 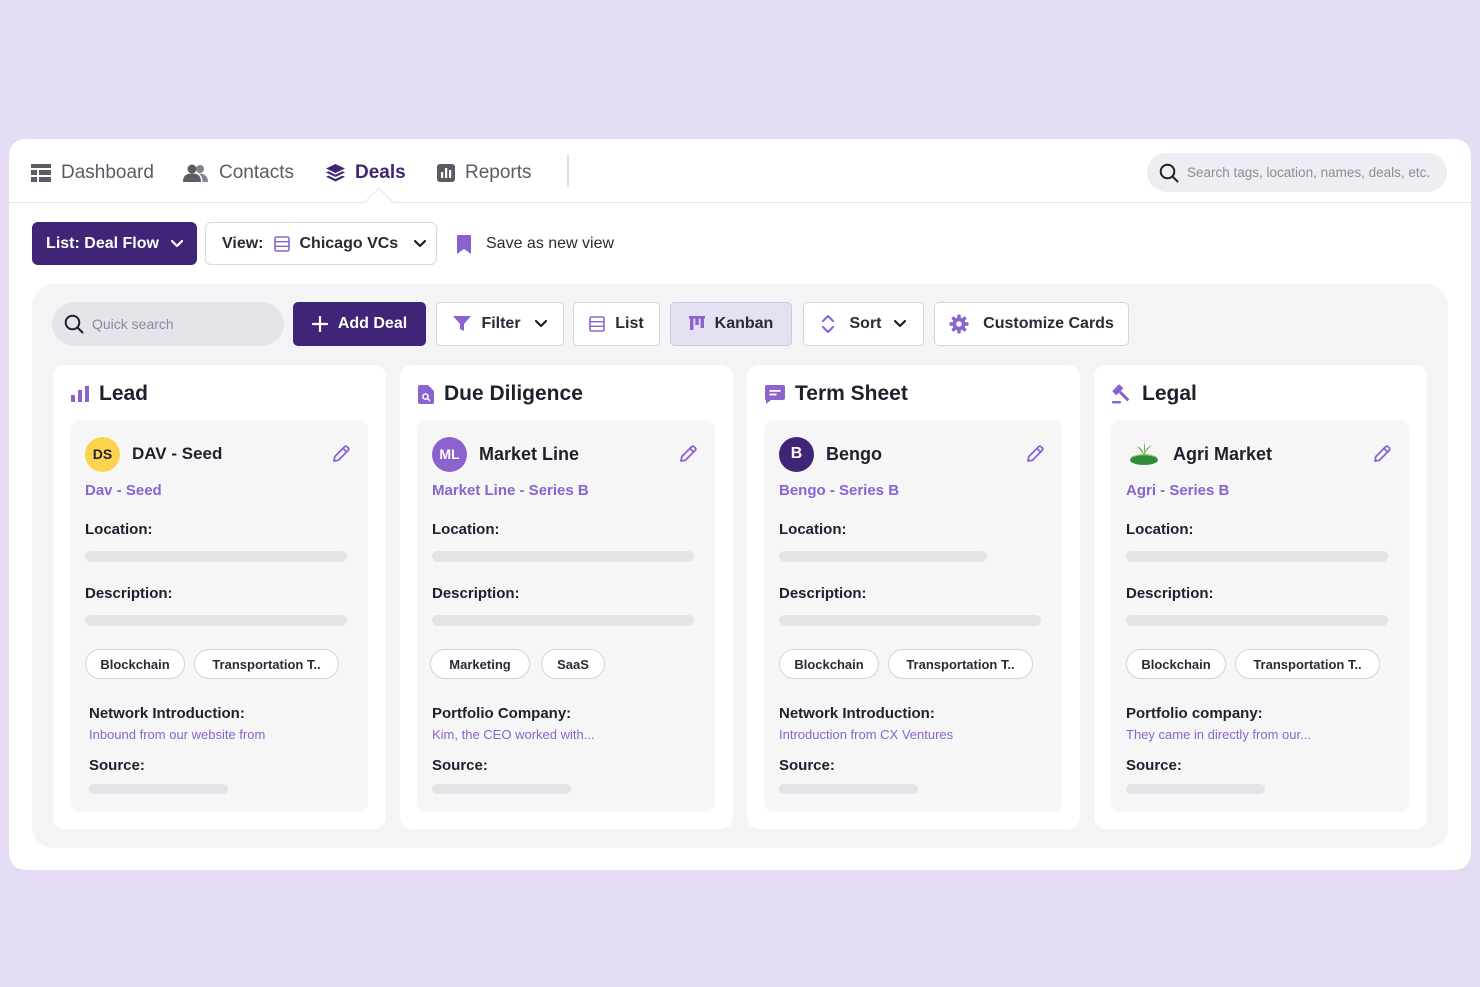 I want to click on customize-cards-button: Customize Cards, so click(x=1031, y=324).